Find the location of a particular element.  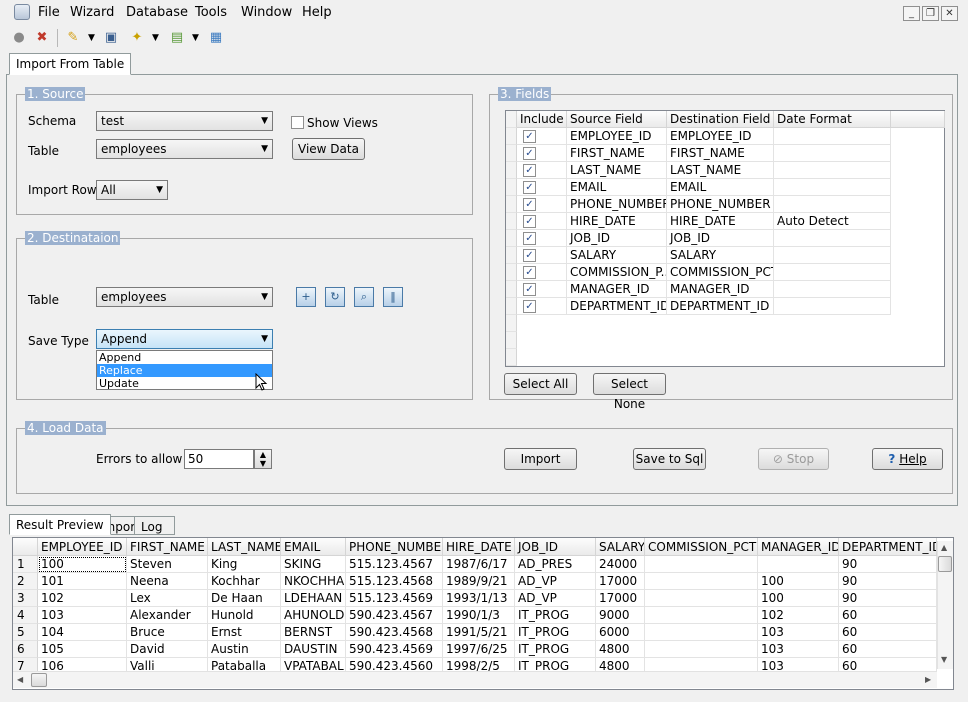

fields-row: ✓ COMMISSION_P... COMMISSION_PCT is located at coordinates (726, 272).